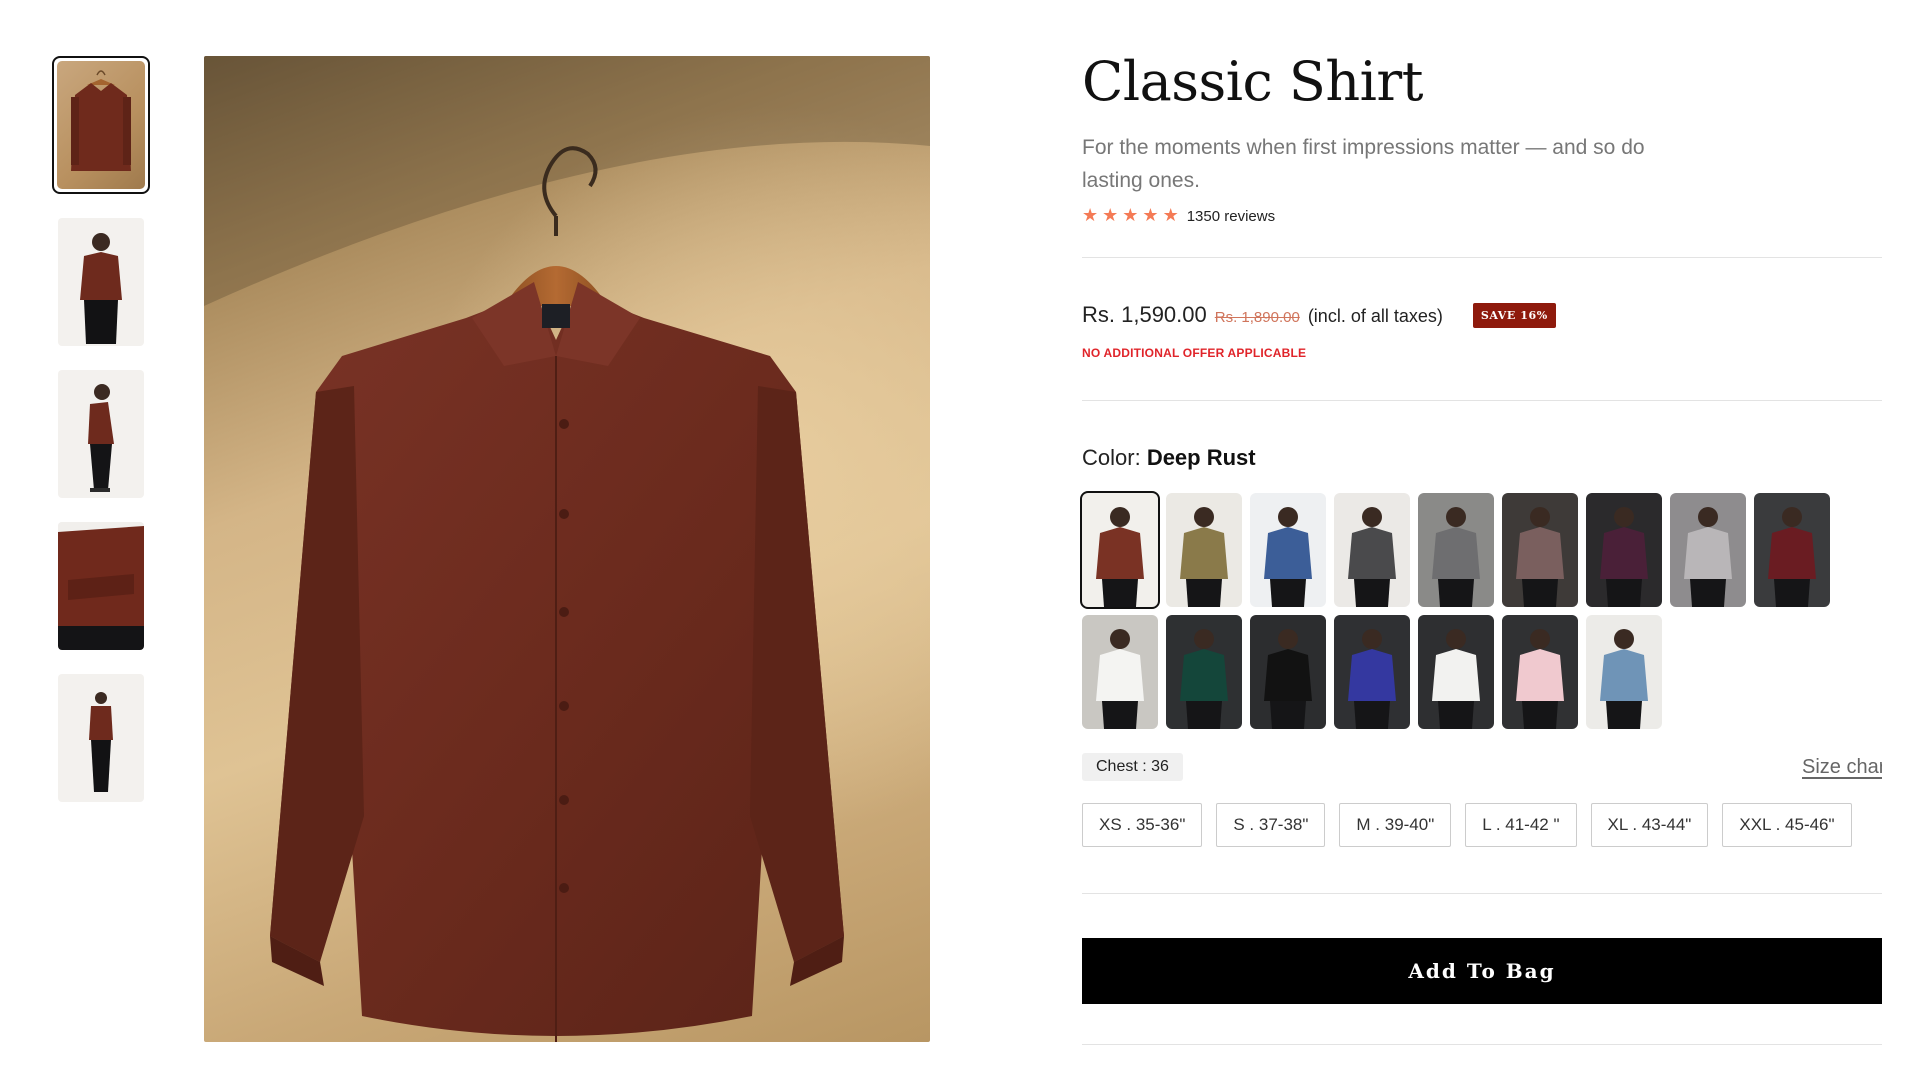  I want to click on thumbnail-model-closeup, so click(101, 586).